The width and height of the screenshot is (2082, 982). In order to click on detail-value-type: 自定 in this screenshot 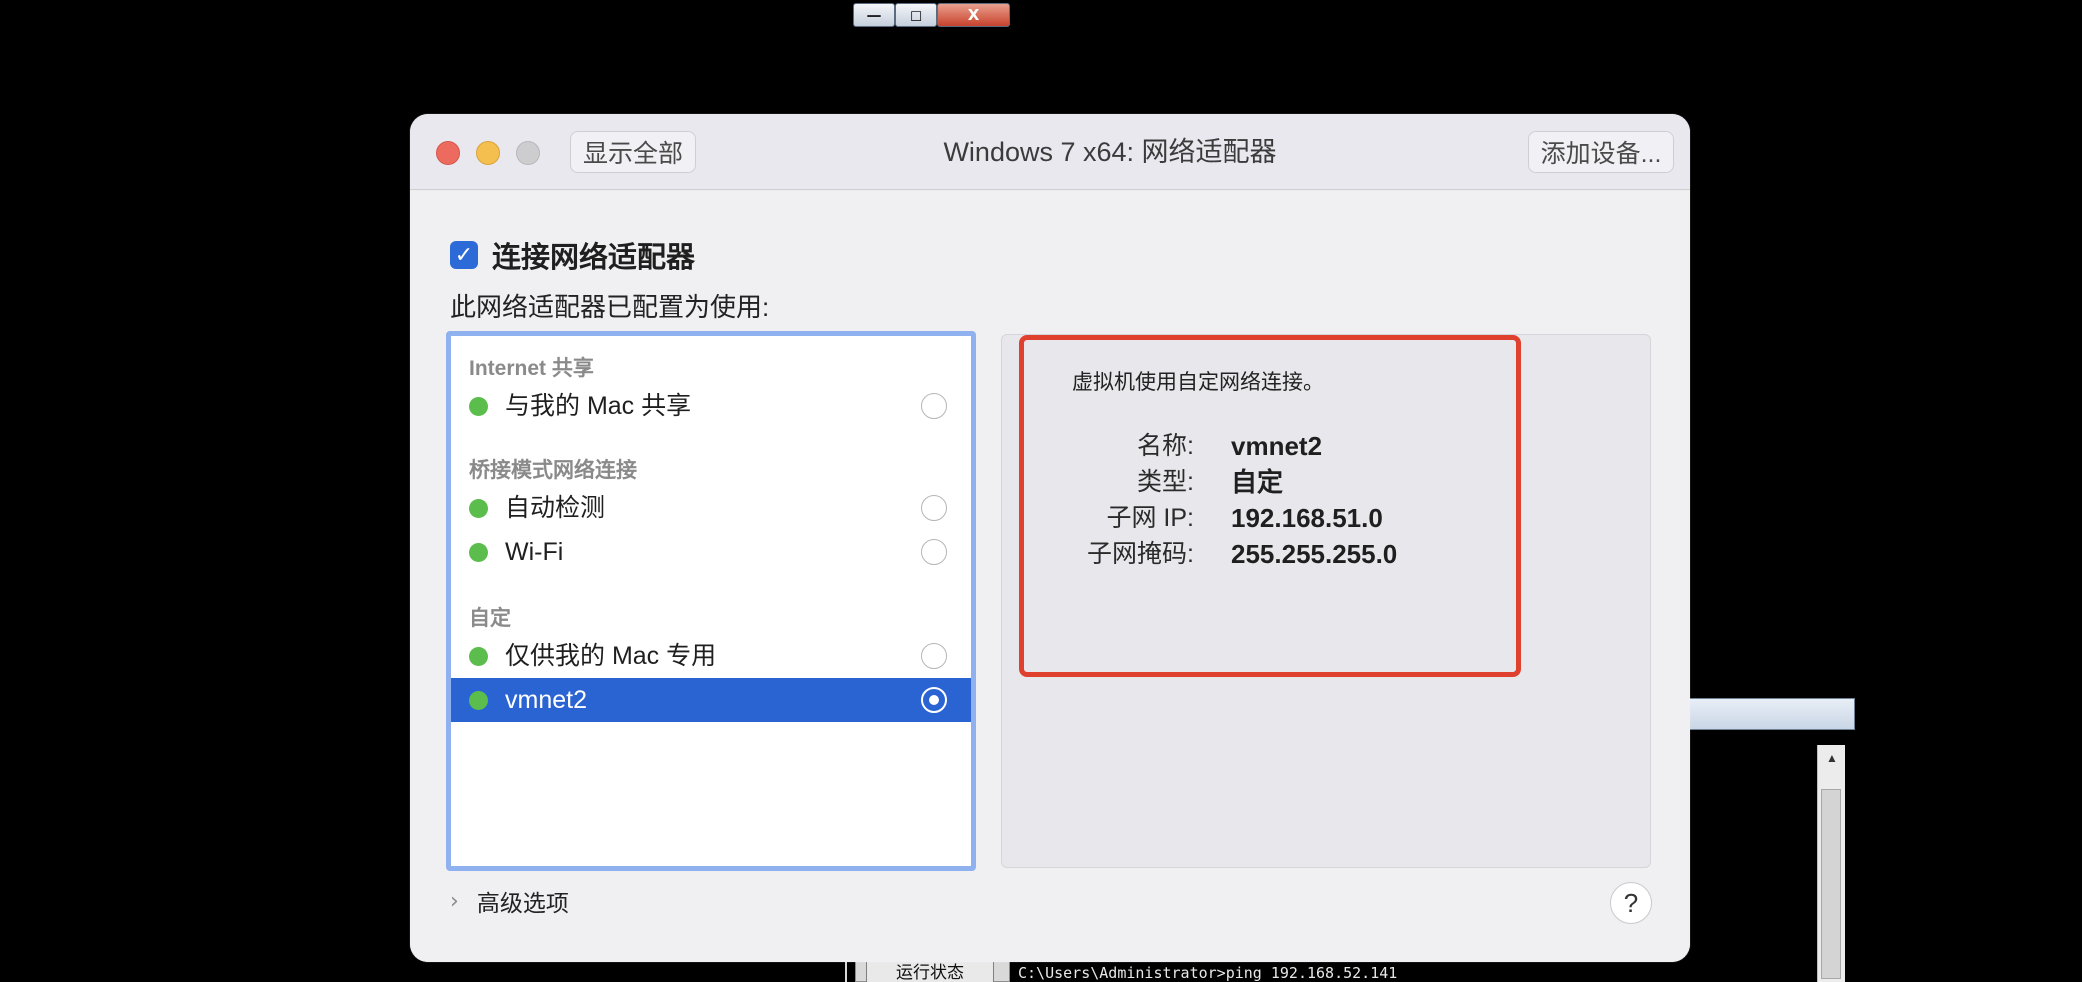, I will do `click(1257, 482)`.